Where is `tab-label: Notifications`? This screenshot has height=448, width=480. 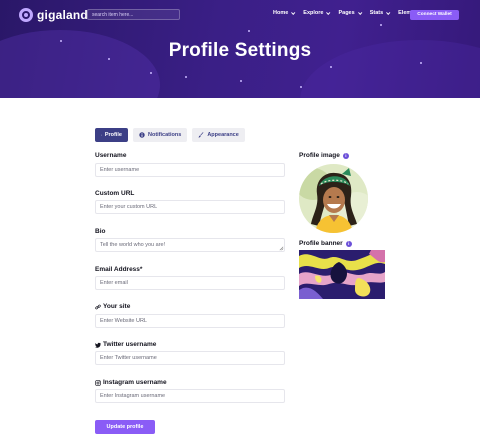 tab-label: Notifications is located at coordinates (165, 135).